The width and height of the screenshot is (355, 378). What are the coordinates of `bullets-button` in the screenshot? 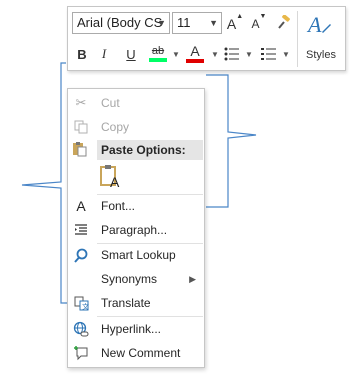 It's located at (232, 54).